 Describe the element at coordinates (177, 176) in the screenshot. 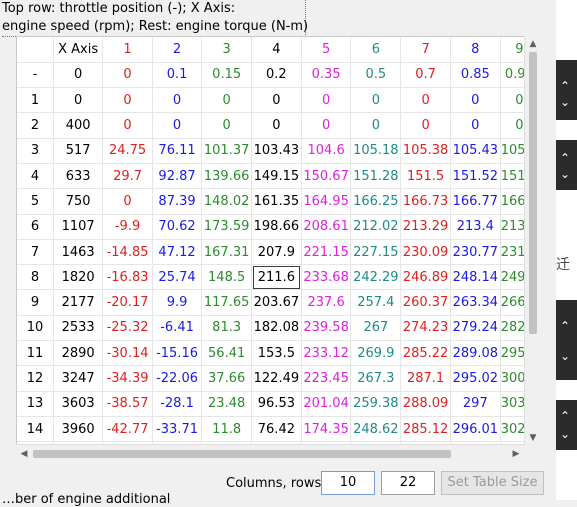

I see `table-cell: 92.87` at that location.